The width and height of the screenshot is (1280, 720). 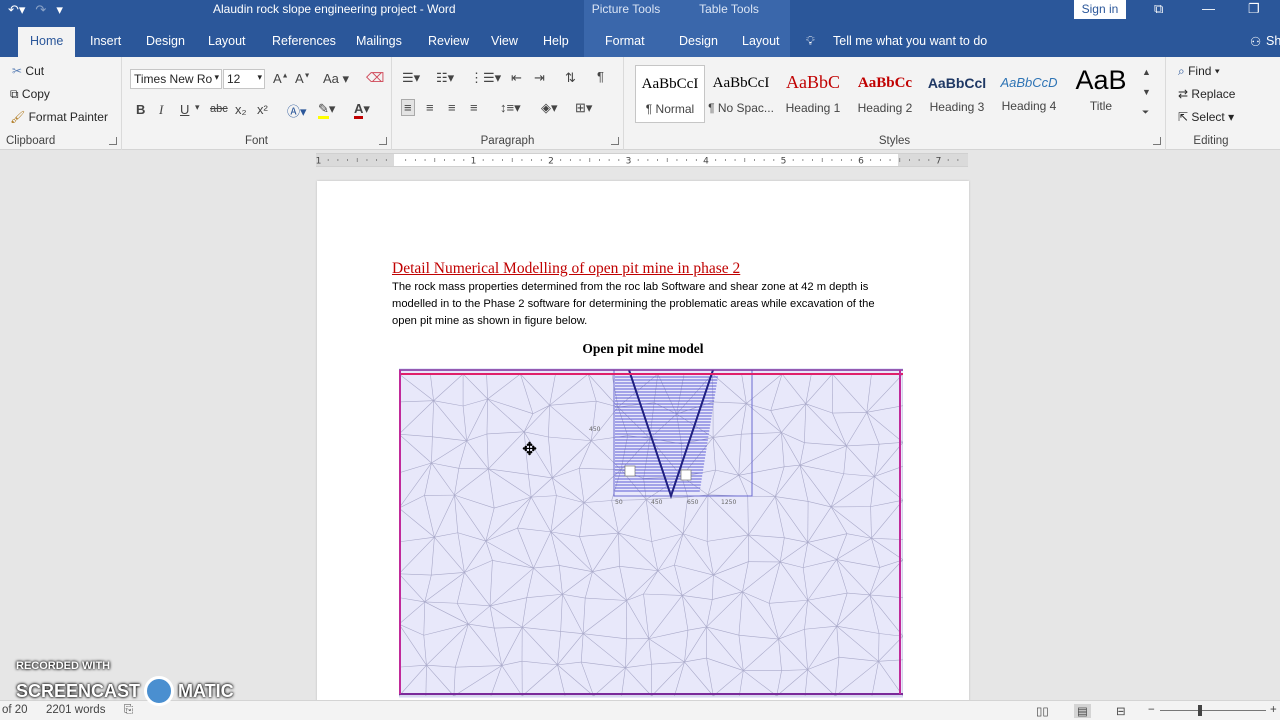 What do you see at coordinates (31, 141) in the screenshot?
I see `clipboard-group-label: Clipboard` at bounding box center [31, 141].